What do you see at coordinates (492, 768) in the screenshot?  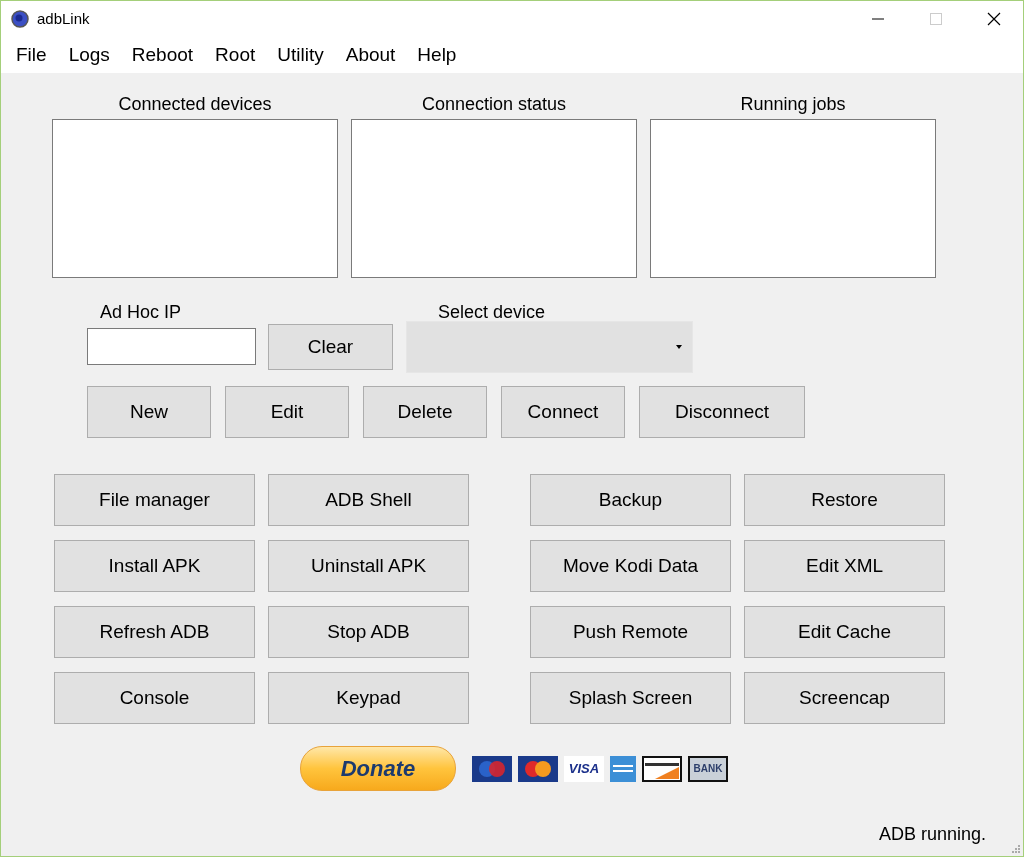 I see `maestro-card-icon` at bounding box center [492, 768].